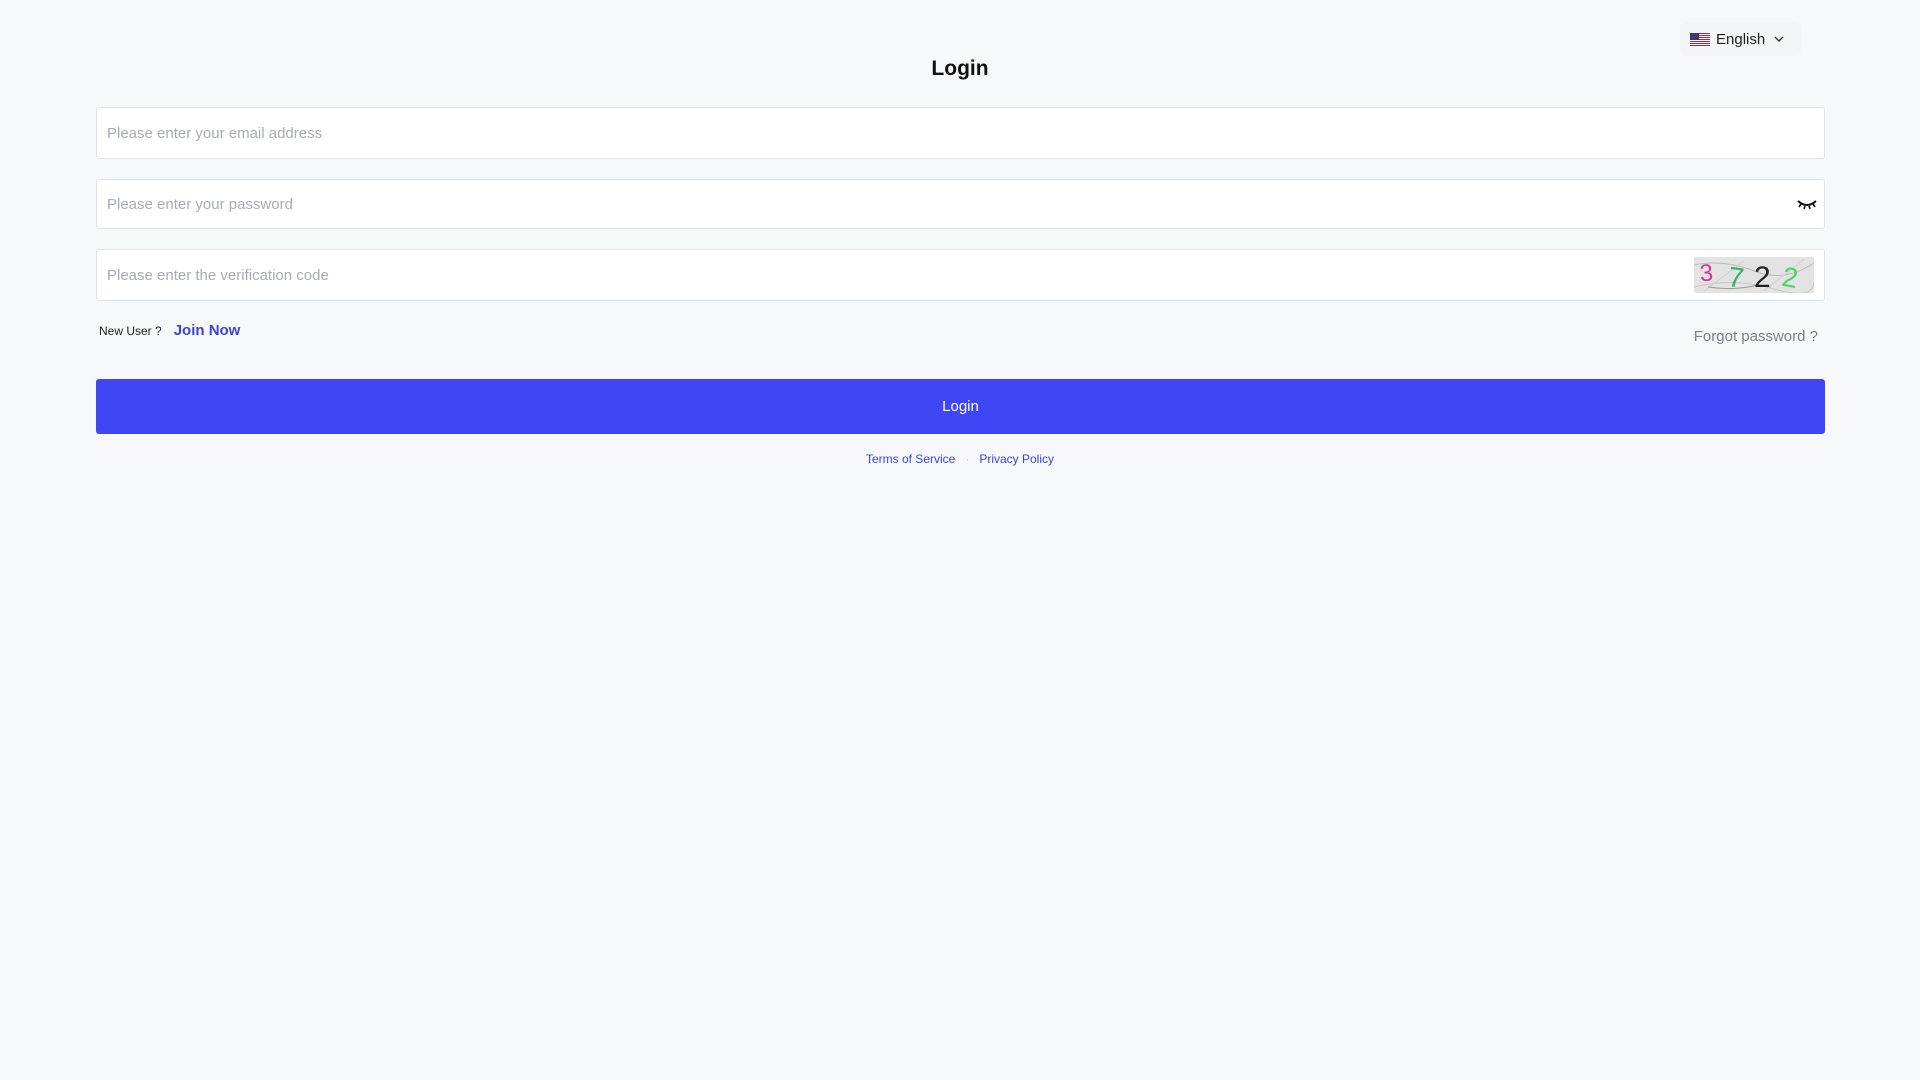 The width and height of the screenshot is (1920, 1080). Describe the element at coordinates (1762, 277) in the screenshot. I see `svg-text: 2` at that location.